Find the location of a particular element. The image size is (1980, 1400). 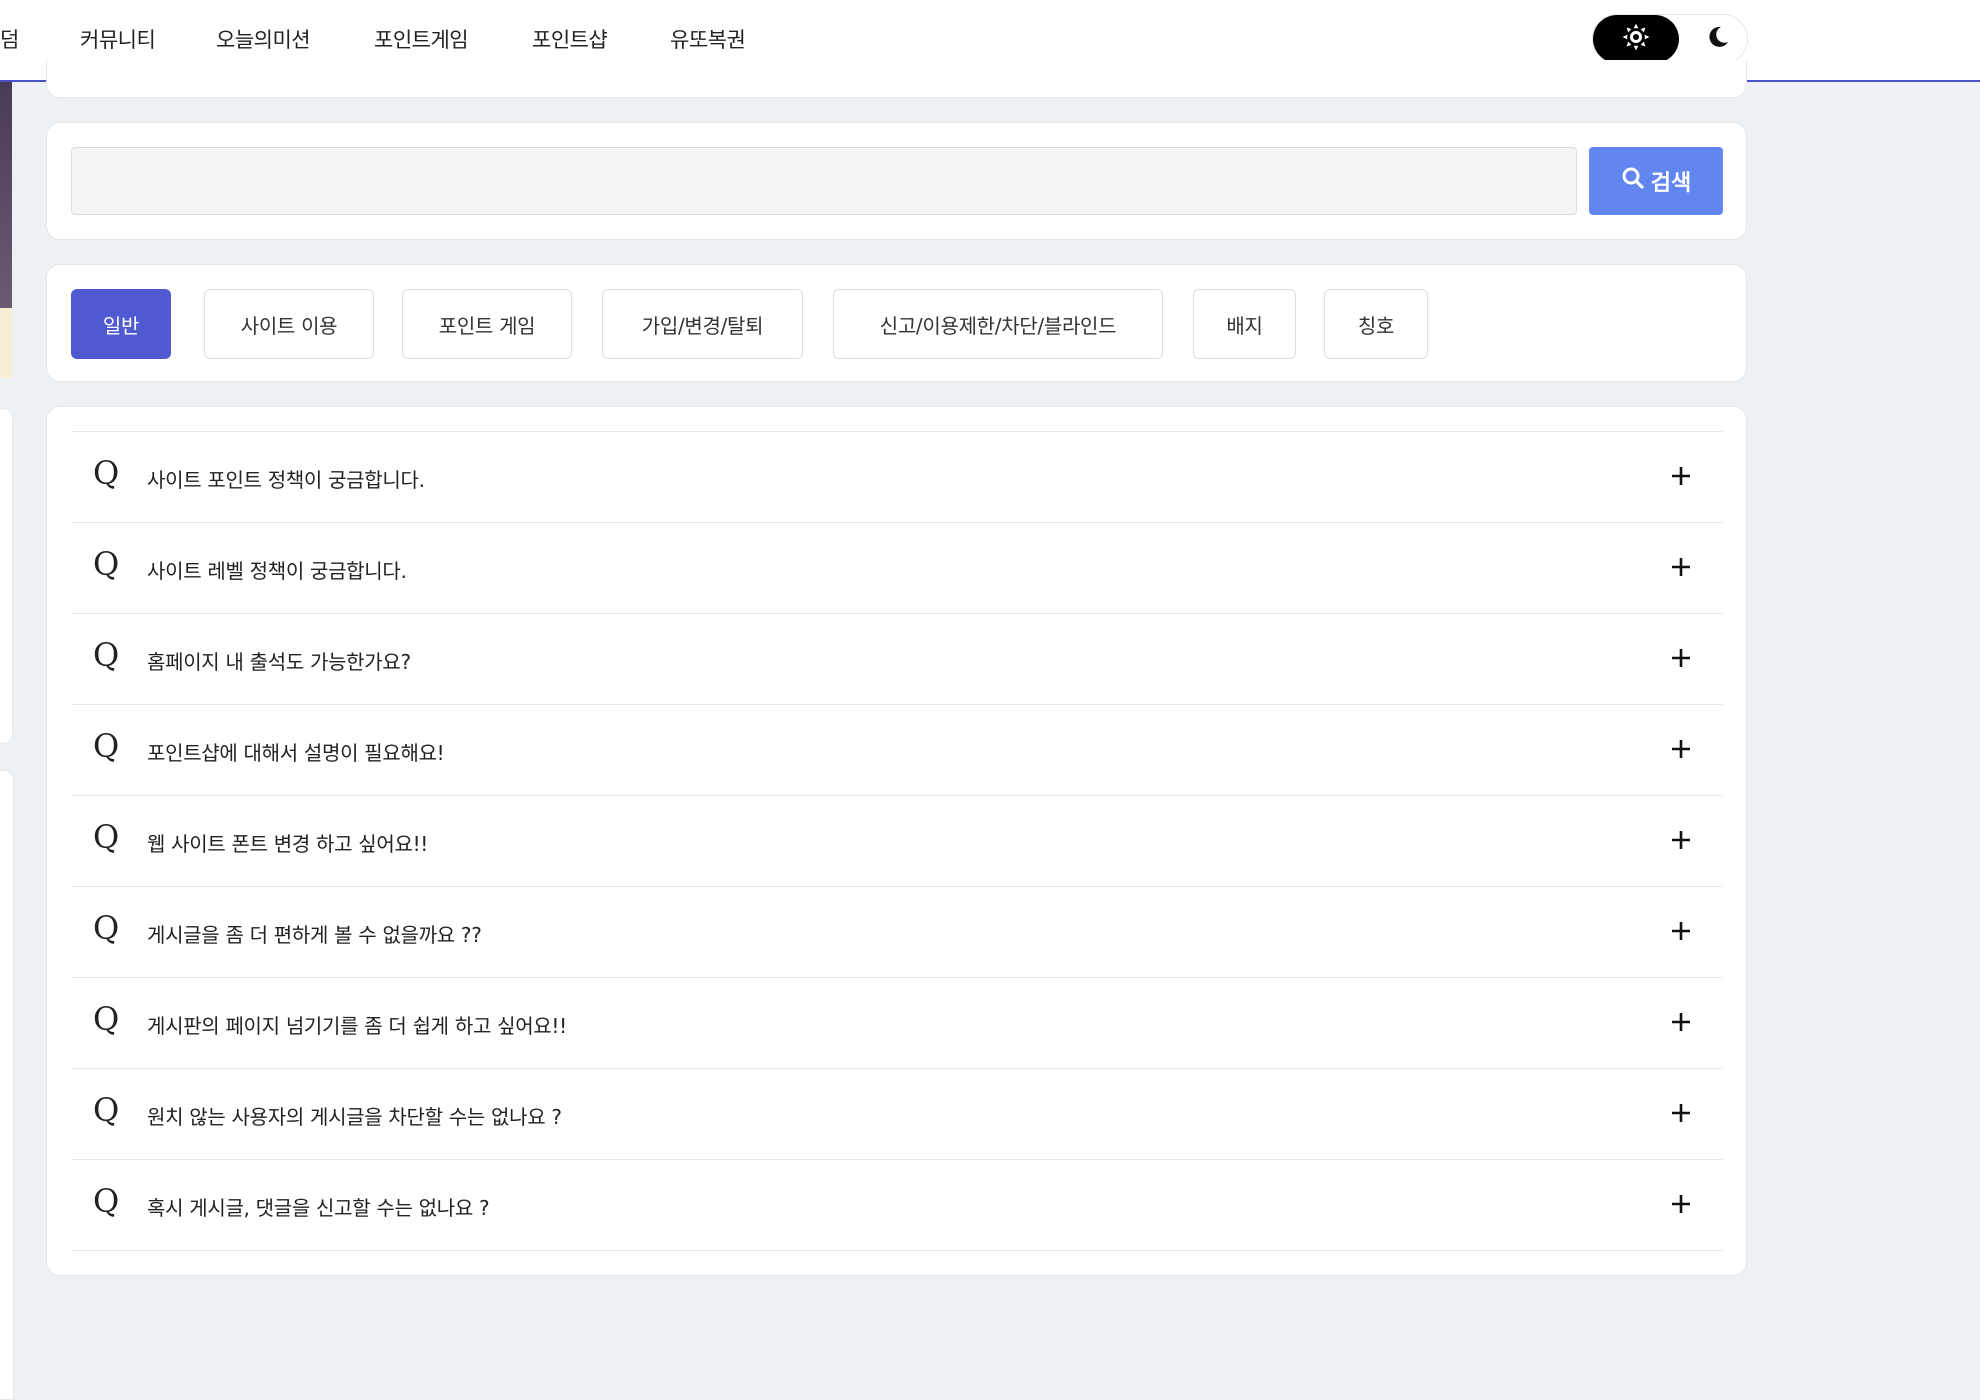

faq-question: 사이트 레벨 정책이 궁금합니다. is located at coordinates (277, 571).